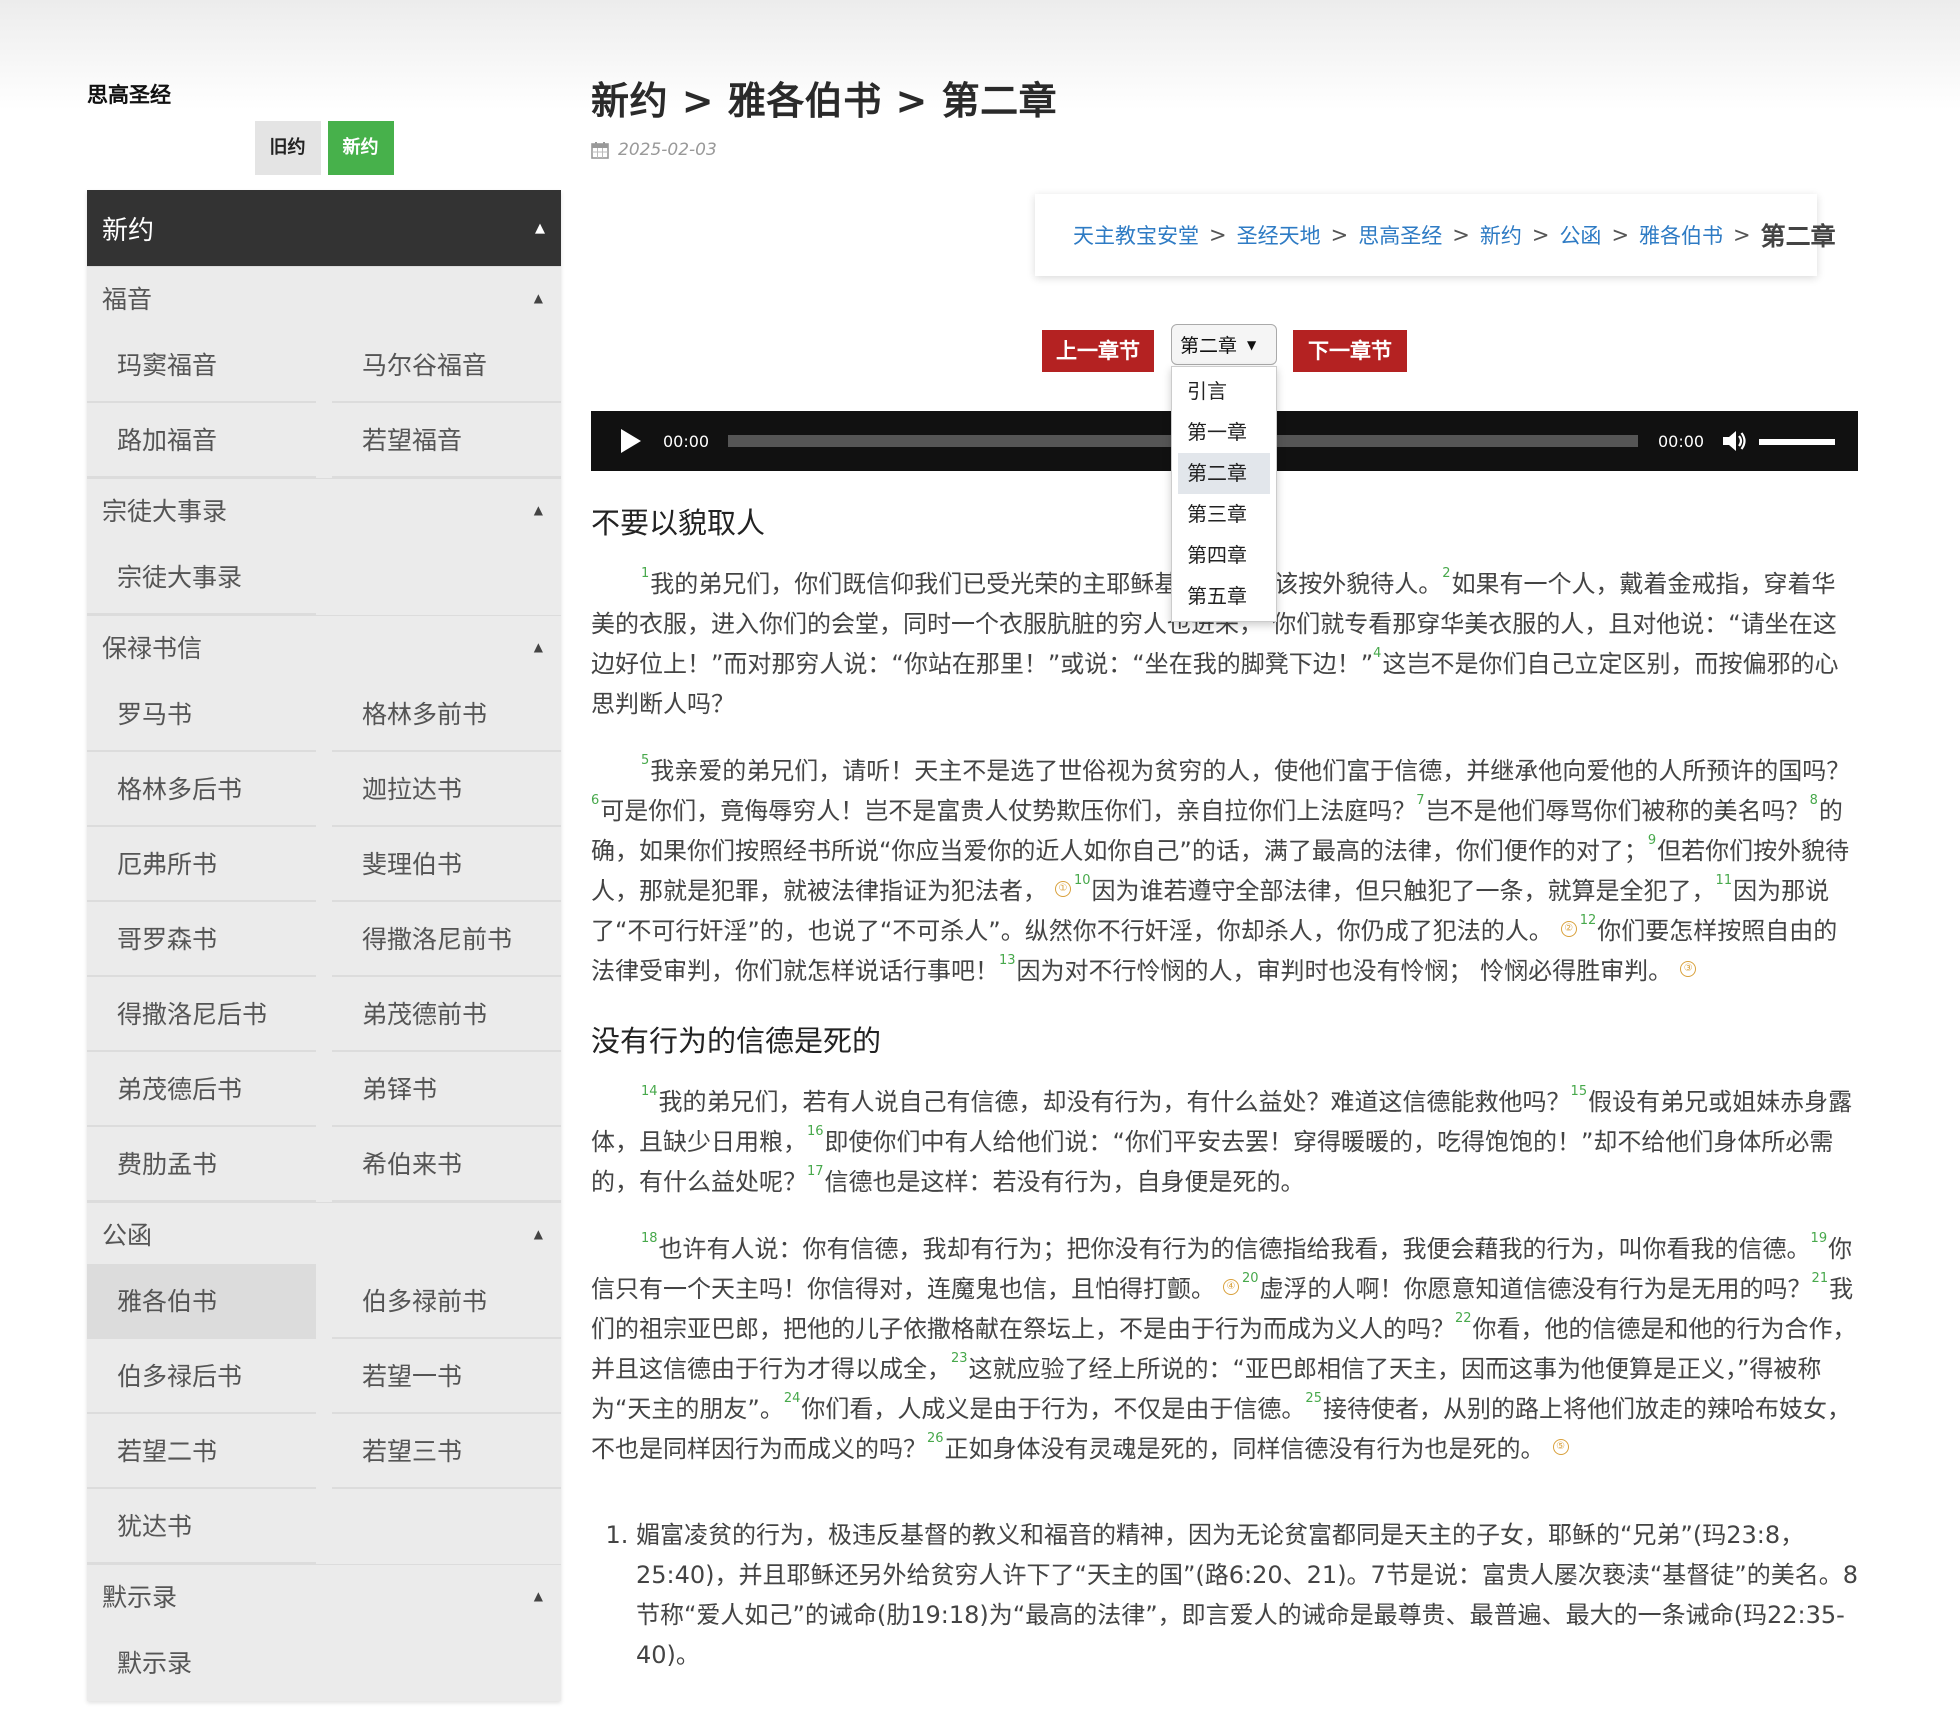  What do you see at coordinates (446, 365) in the screenshot?
I see `sidebar-book-item: 马尔谷福音` at bounding box center [446, 365].